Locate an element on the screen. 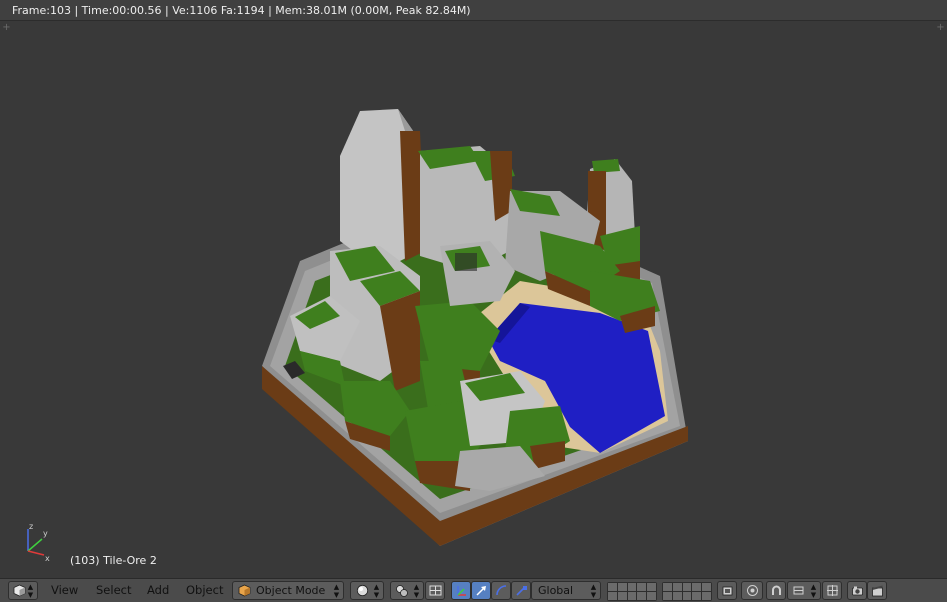 The image size is (947, 602). orientation-label: Global is located at coordinates (556, 590).